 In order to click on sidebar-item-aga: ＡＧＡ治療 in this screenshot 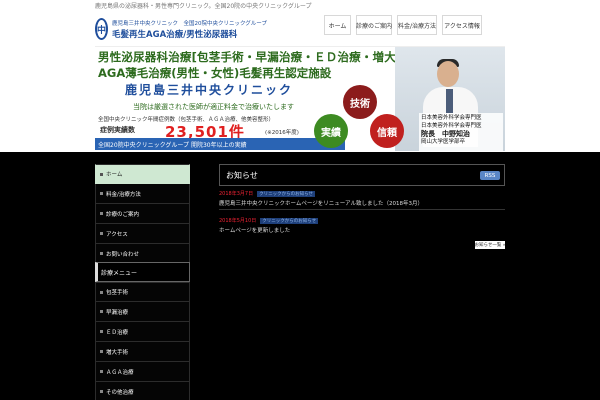, I will do `click(142, 372)`.